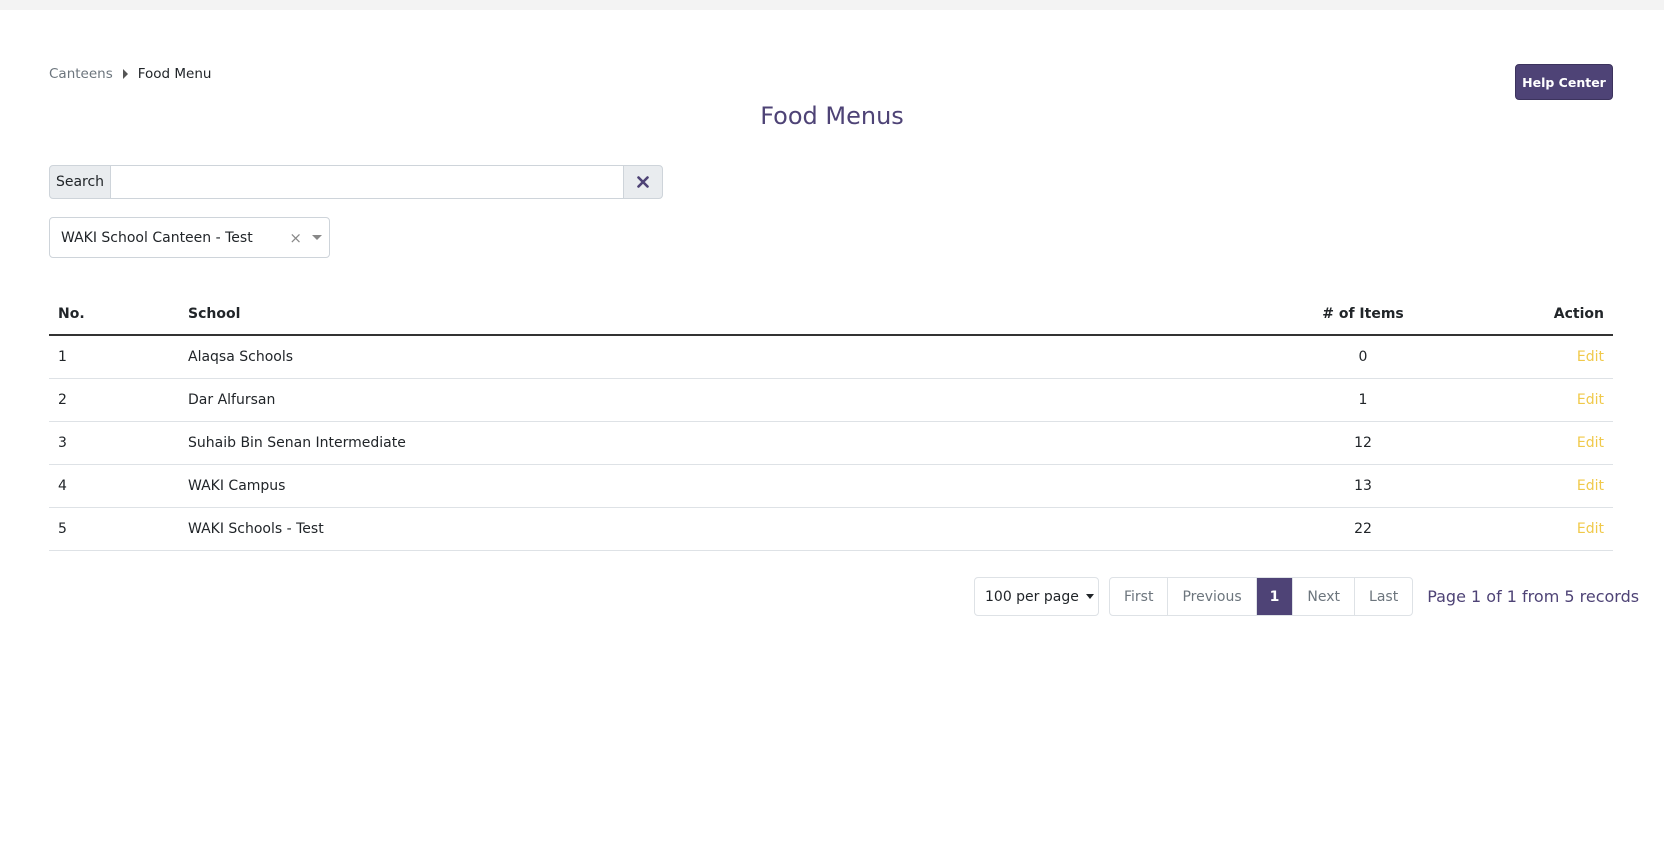  What do you see at coordinates (80, 182) in the screenshot?
I see `search-label: Search` at bounding box center [80, 182].